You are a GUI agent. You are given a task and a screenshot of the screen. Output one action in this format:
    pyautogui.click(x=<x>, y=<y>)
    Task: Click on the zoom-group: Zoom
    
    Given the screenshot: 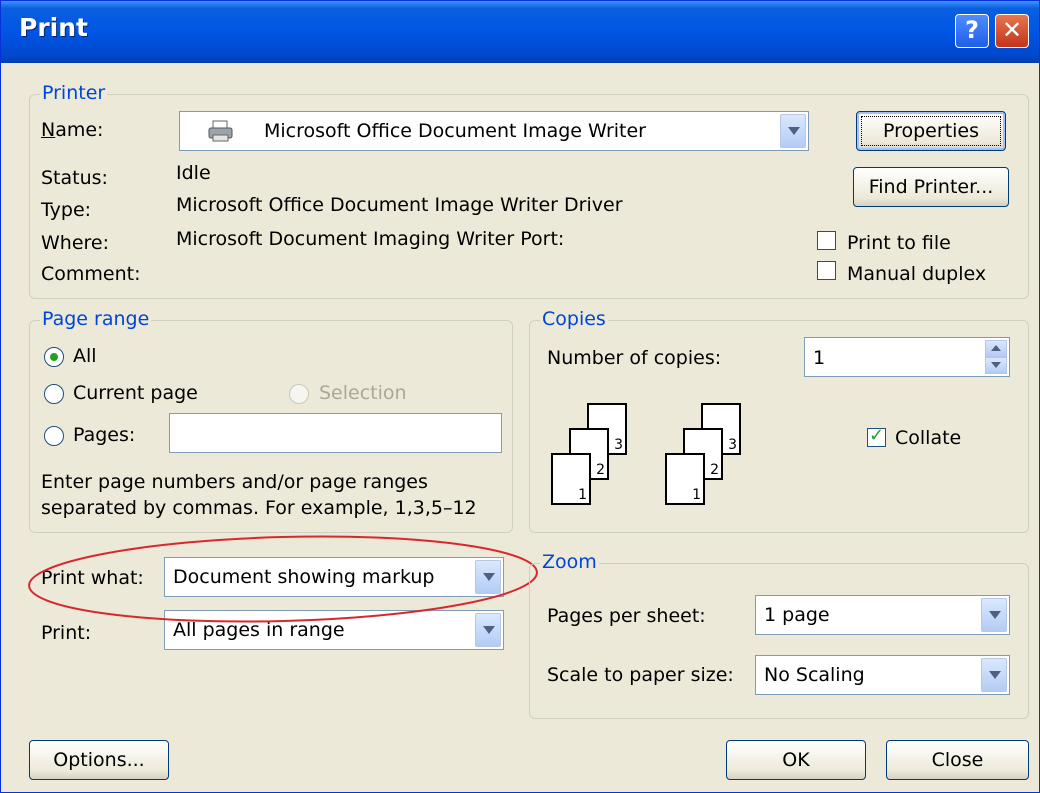 What is the action you would take?
    pyautogui.click(x=779, y=635)
    